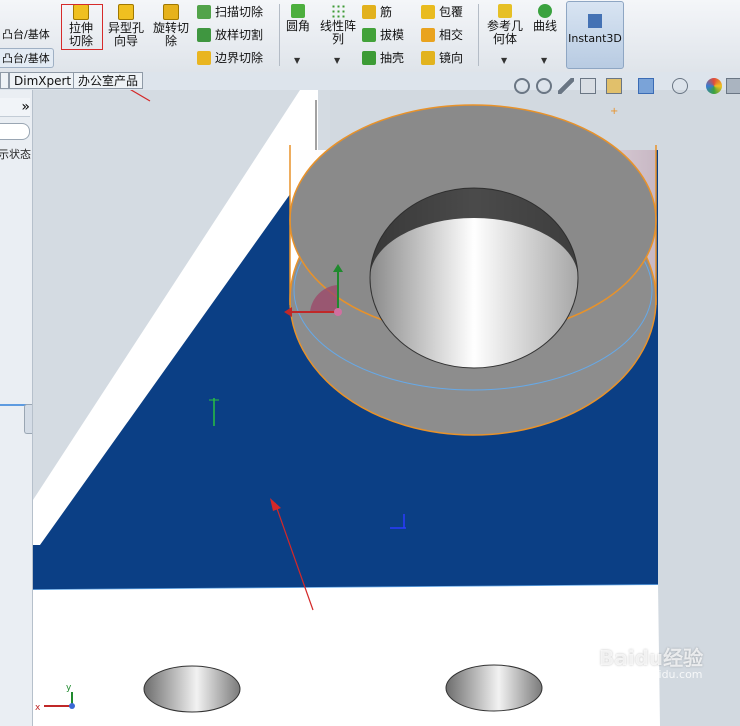 The image size is (740, 726). What do you see at coordinates (4, 80) in the screenshot?
I see `tab-previous` at bounding box center [4, 80].